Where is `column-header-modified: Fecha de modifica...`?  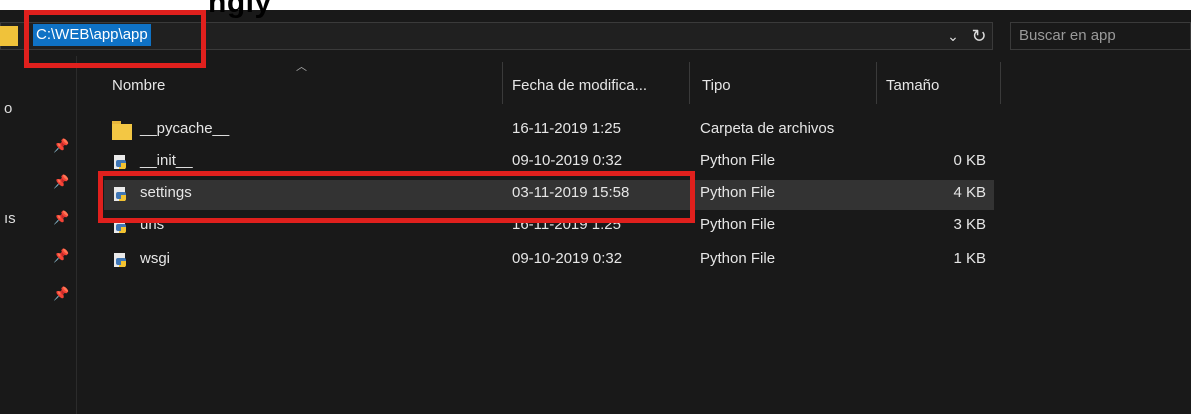 column-header-modified: Fecha de modifica... is located at coordinates (579, 88).